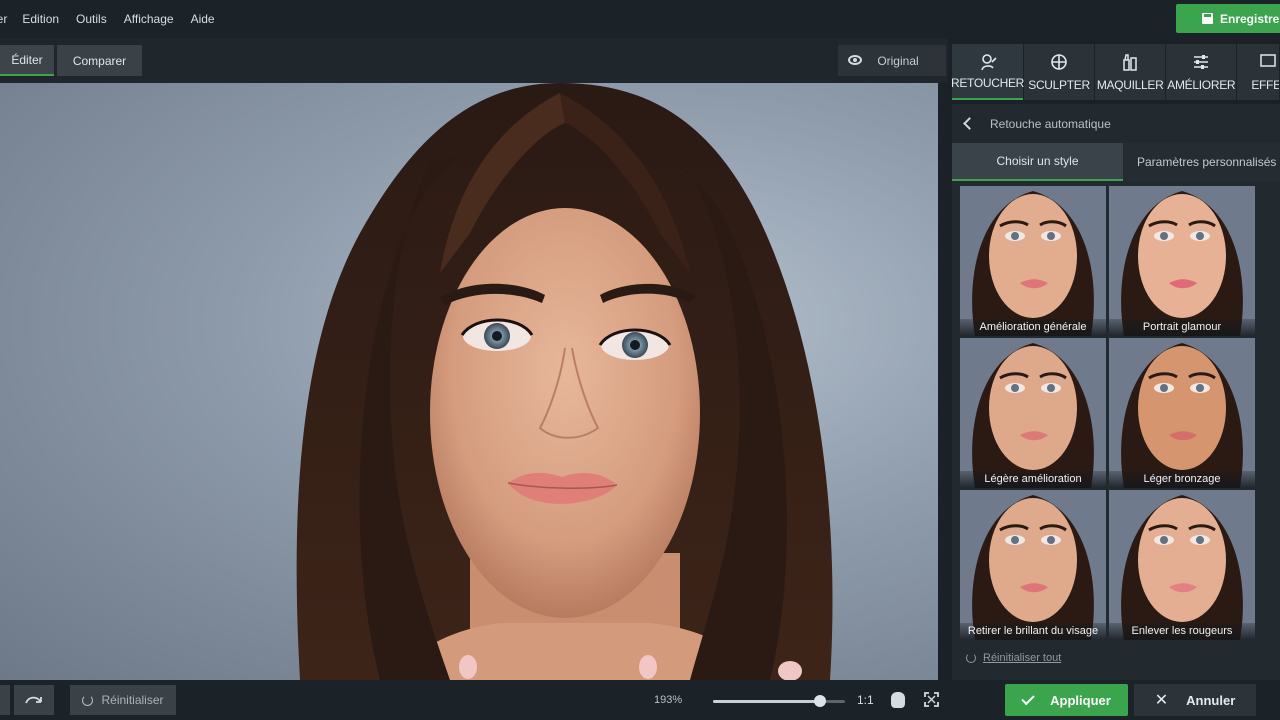  What do you see at coordinates (1022, 658) in the screenshot?
I see `reset-all-label: Réinitialiser tout` at bounding box center [1022, 658].